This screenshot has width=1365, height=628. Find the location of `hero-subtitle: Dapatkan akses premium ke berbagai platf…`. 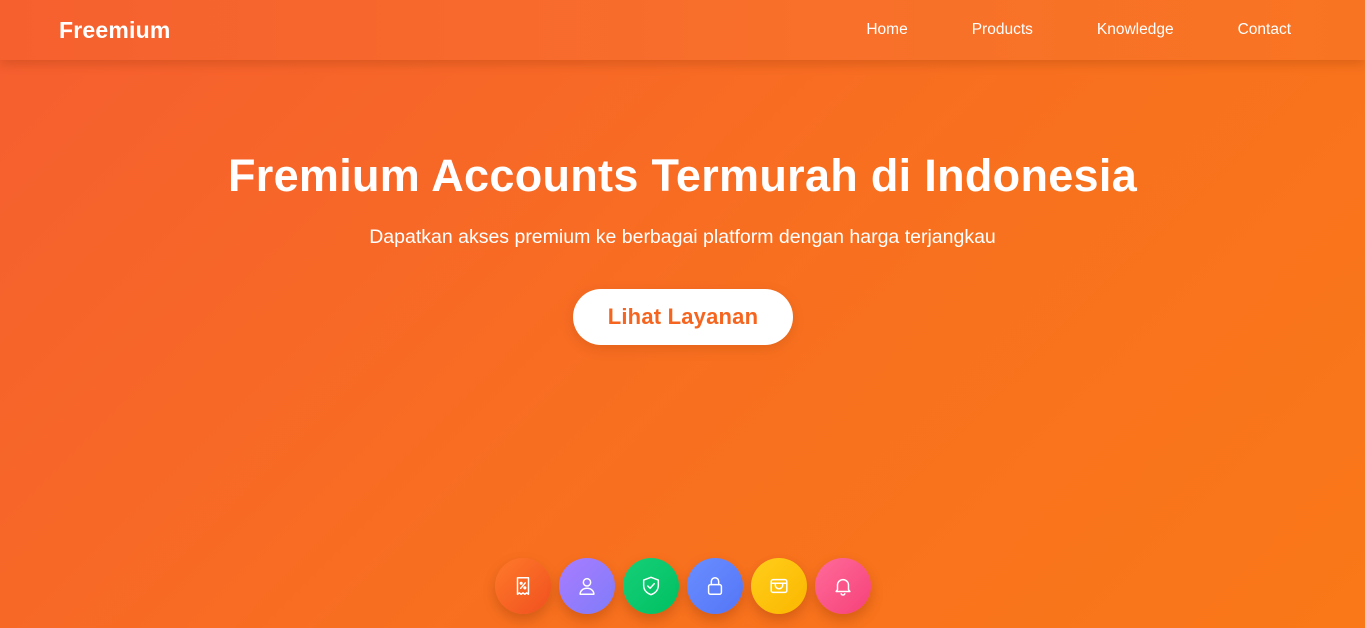

hero-subtitle: Dapatkan akses premium ke berbagai platf… is located at coordinates (682, 237).